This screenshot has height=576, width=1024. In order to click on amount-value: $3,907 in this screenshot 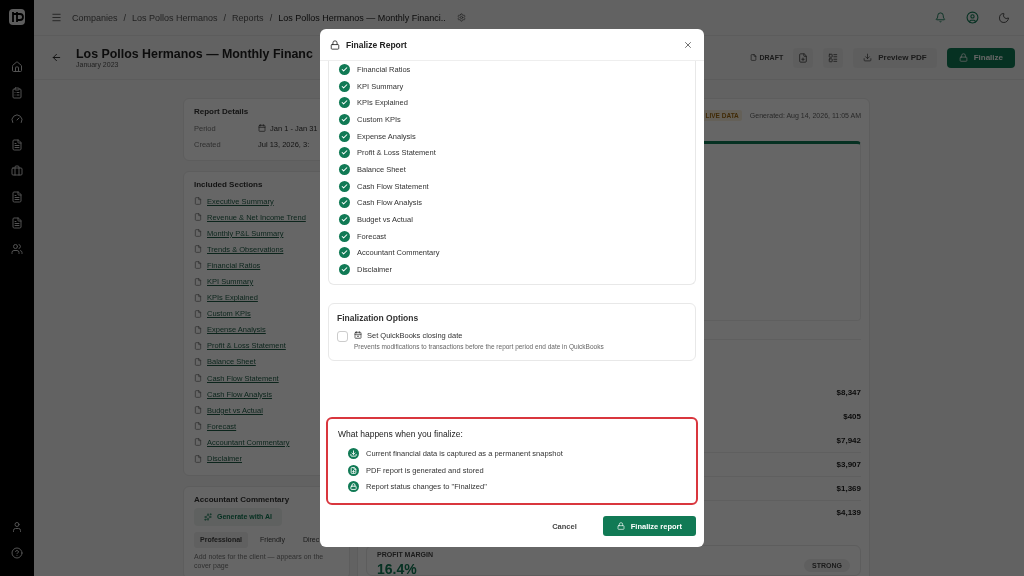, I will do `click(848, 464)`.